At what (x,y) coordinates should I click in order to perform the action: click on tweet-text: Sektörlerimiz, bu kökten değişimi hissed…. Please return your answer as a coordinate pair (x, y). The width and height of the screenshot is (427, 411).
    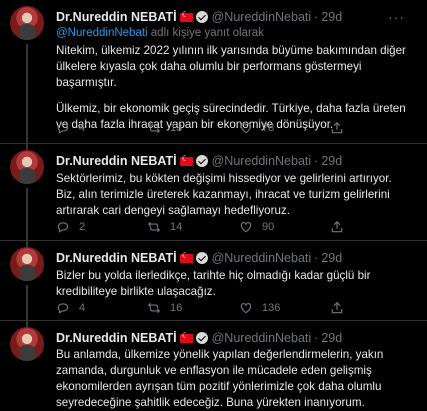
    Looking at the image, I should click on (234, 195).